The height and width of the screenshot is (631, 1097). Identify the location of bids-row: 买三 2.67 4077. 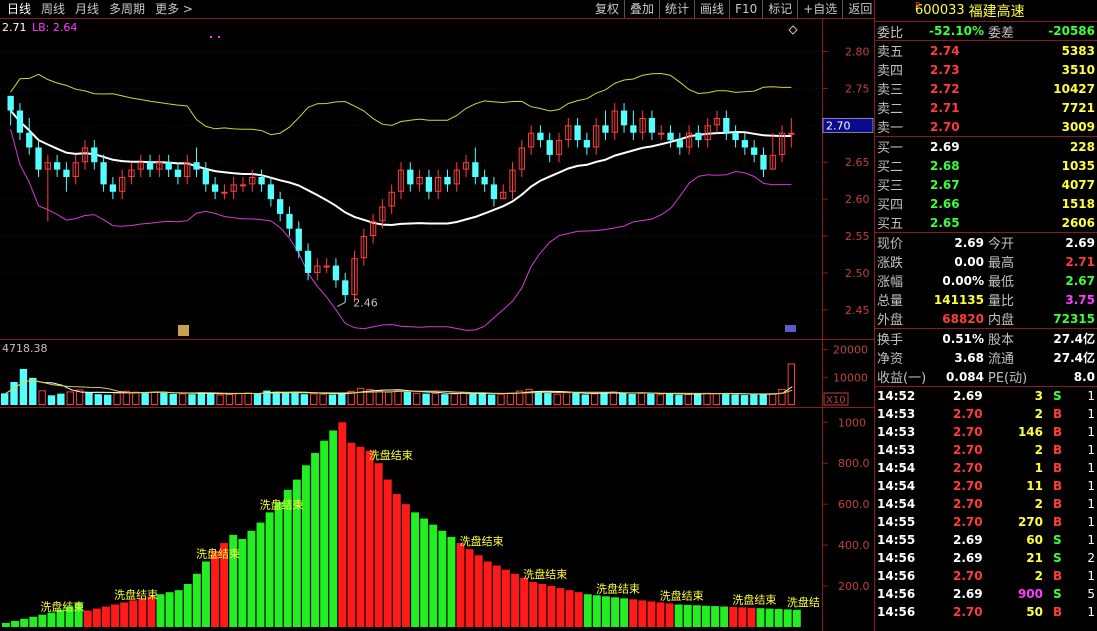
(986, 185).